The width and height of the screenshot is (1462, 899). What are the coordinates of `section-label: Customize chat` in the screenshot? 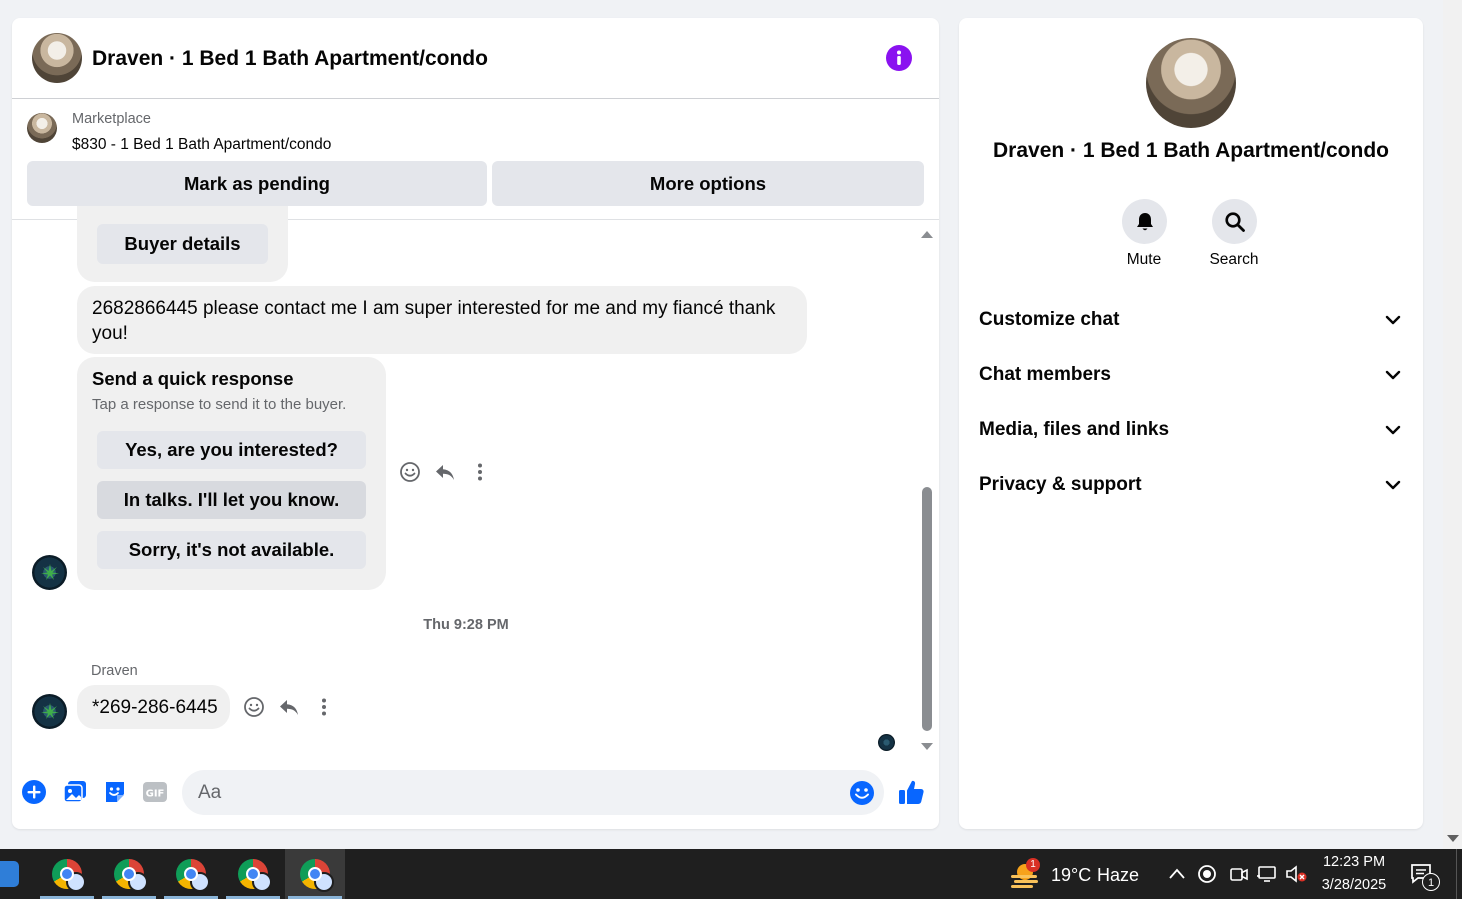 It's located at (1049, 319).